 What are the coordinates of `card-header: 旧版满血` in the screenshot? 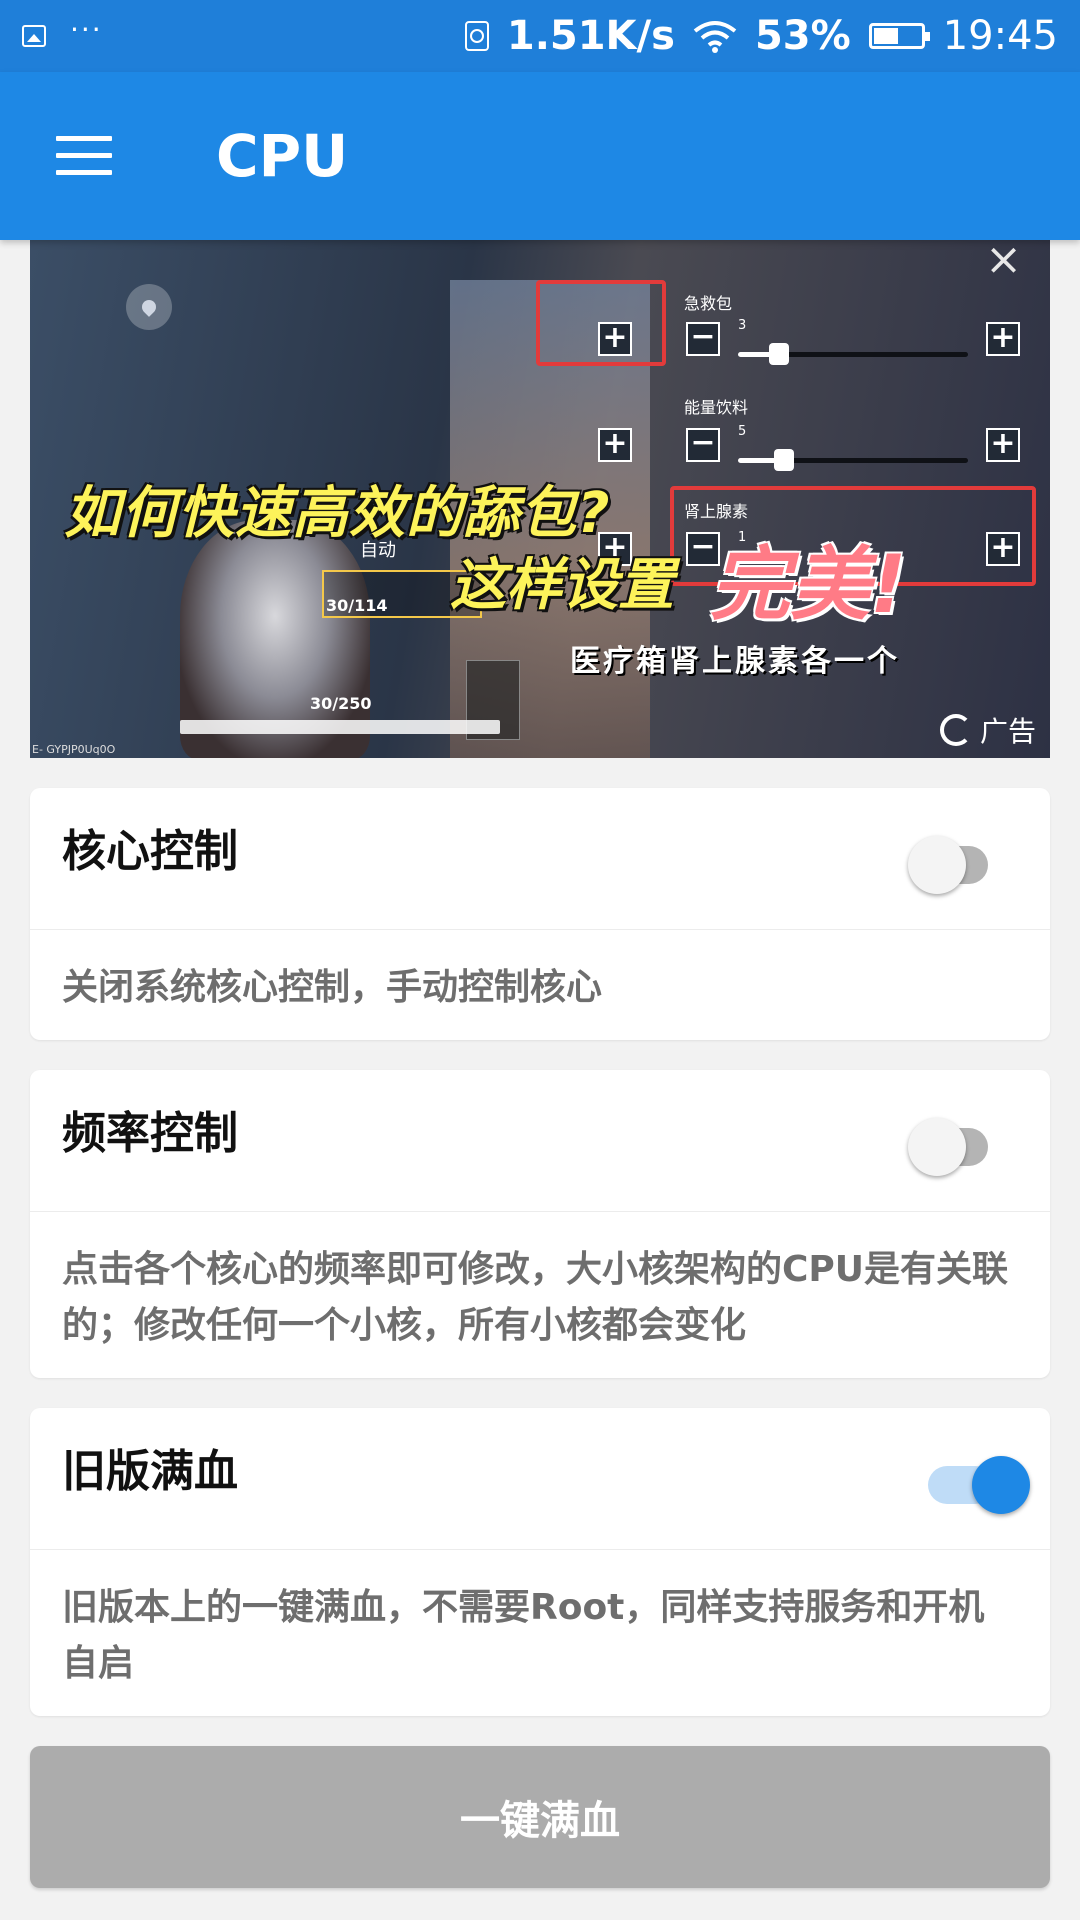 It's located at (540, 1479).